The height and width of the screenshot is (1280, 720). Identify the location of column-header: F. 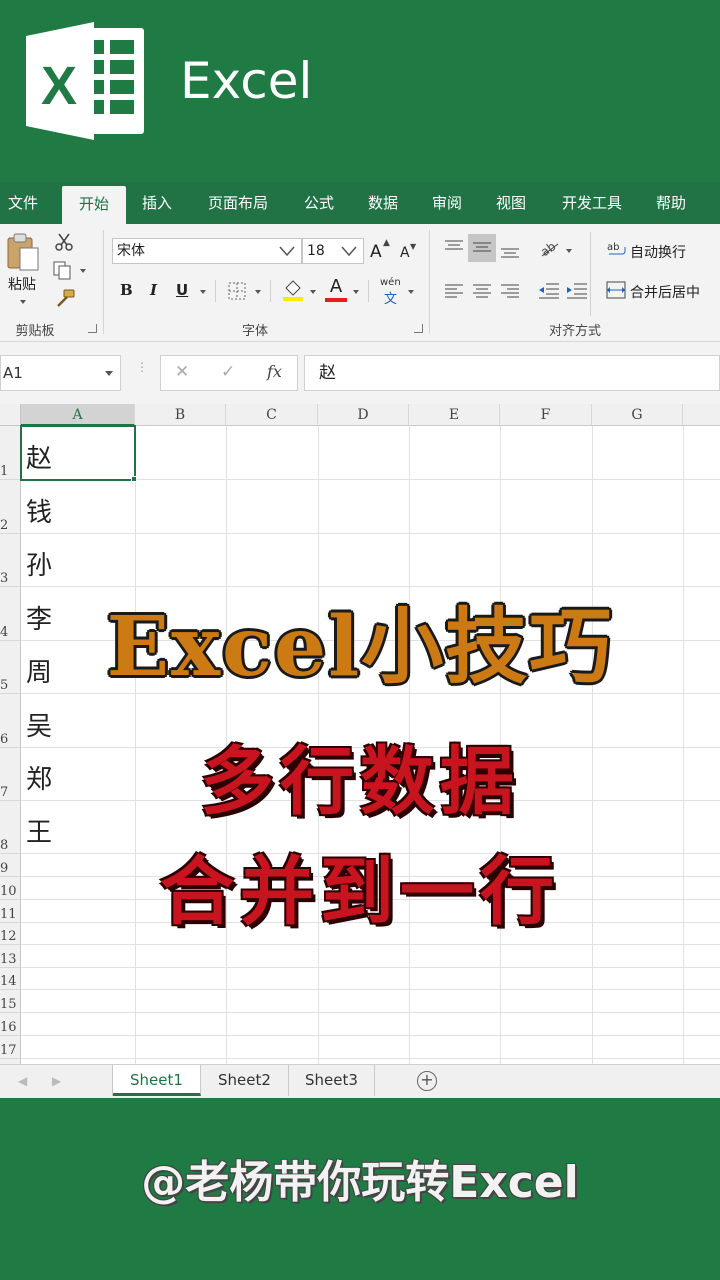
(546, 415).